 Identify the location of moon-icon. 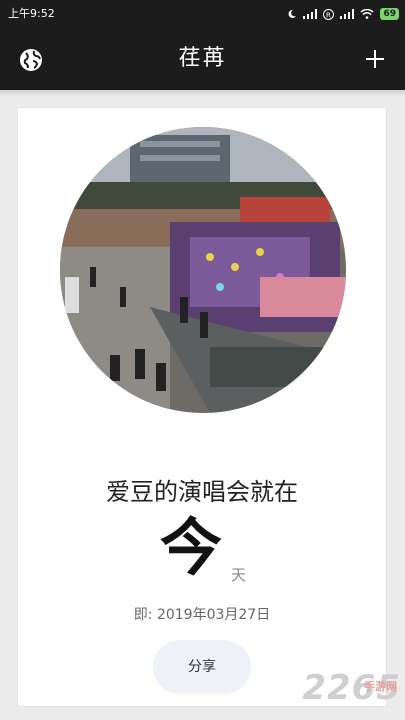
(293, 13).